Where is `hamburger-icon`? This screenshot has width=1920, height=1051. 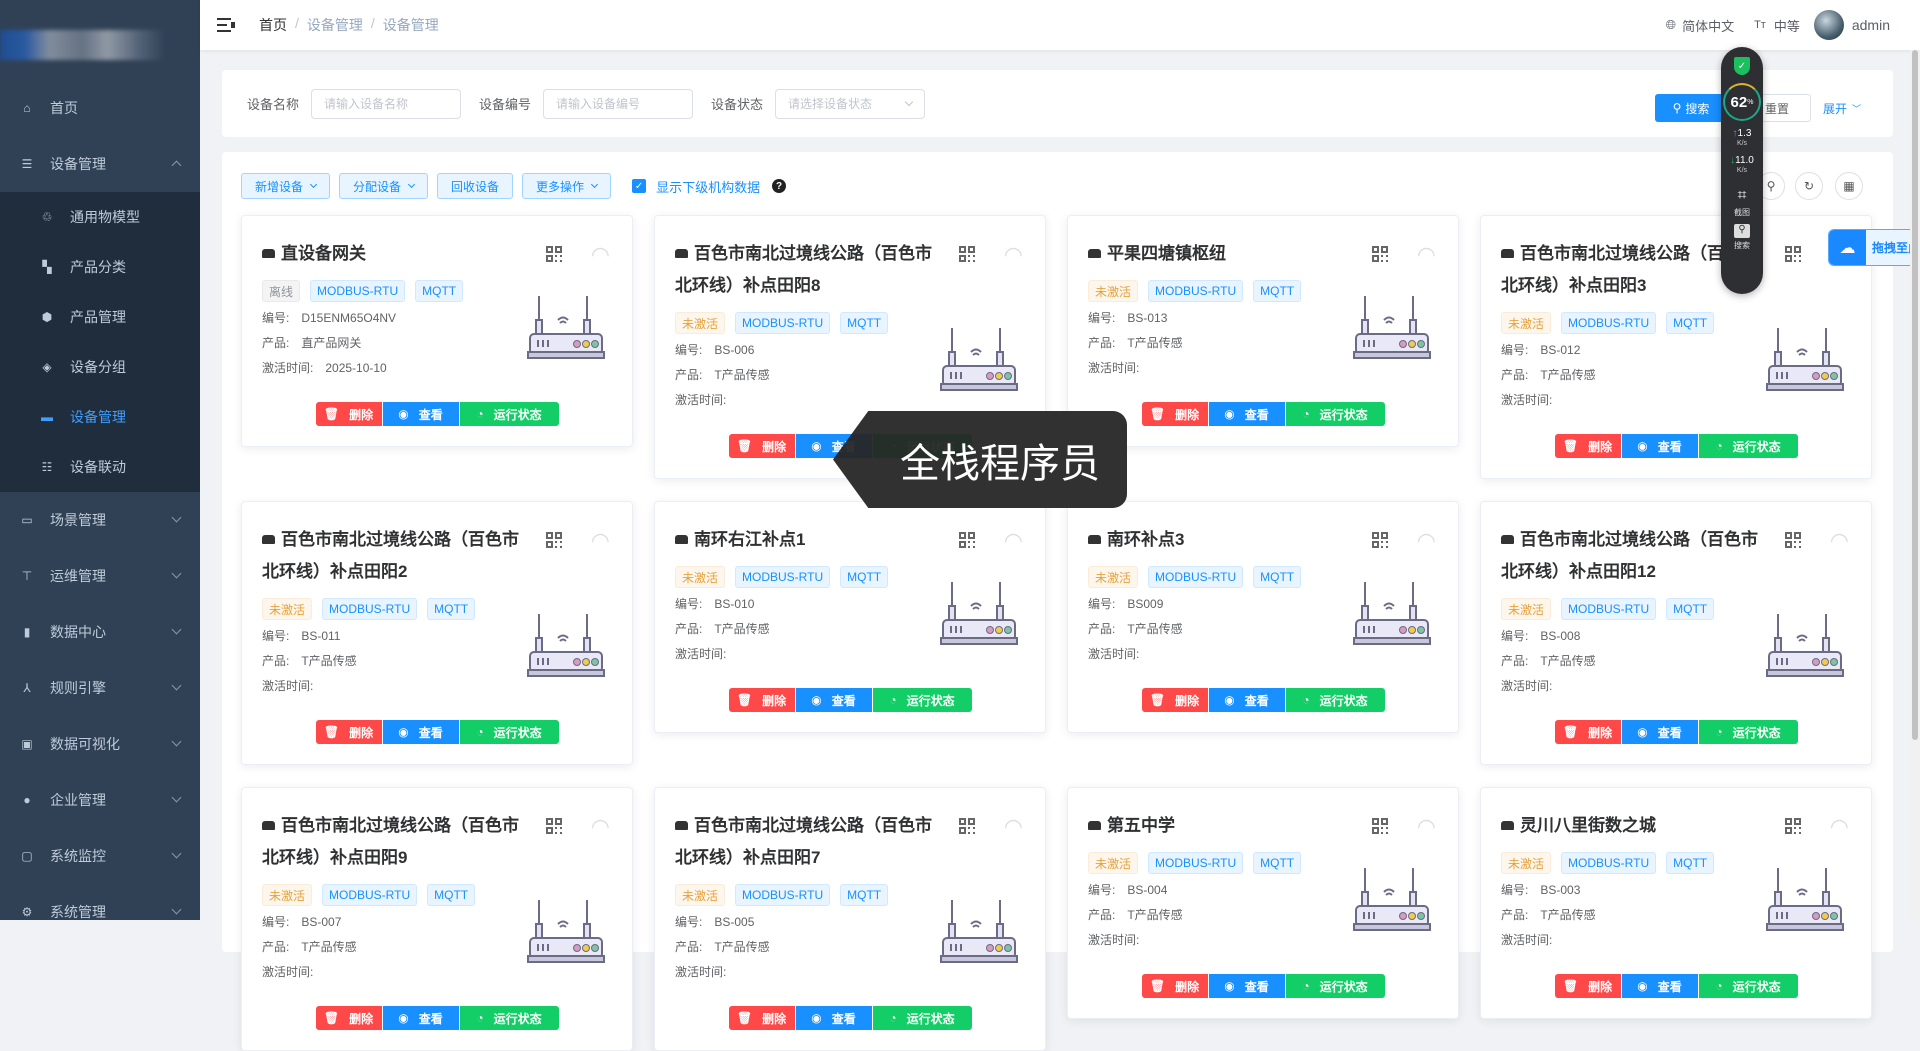
hamburger-icon is located at coordinates (226, 25).